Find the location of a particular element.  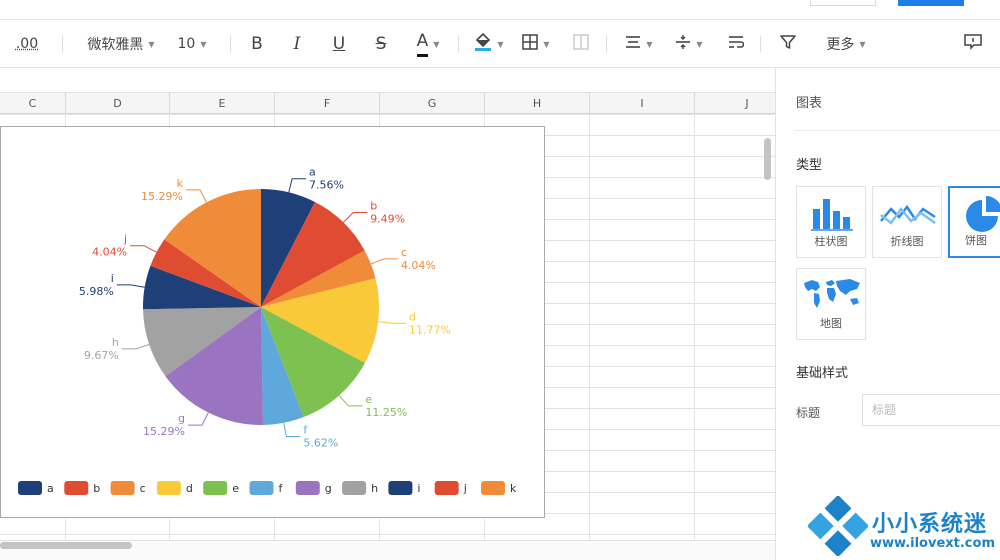

pie-label-value-d: 11.77% is located at coordinates (430, 329).